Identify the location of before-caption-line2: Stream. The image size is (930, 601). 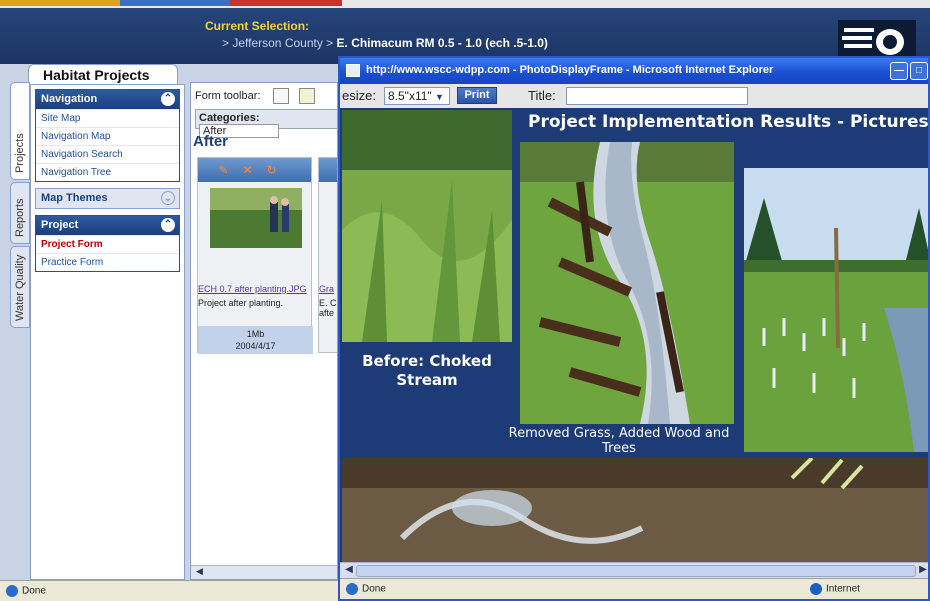
(427, 380).